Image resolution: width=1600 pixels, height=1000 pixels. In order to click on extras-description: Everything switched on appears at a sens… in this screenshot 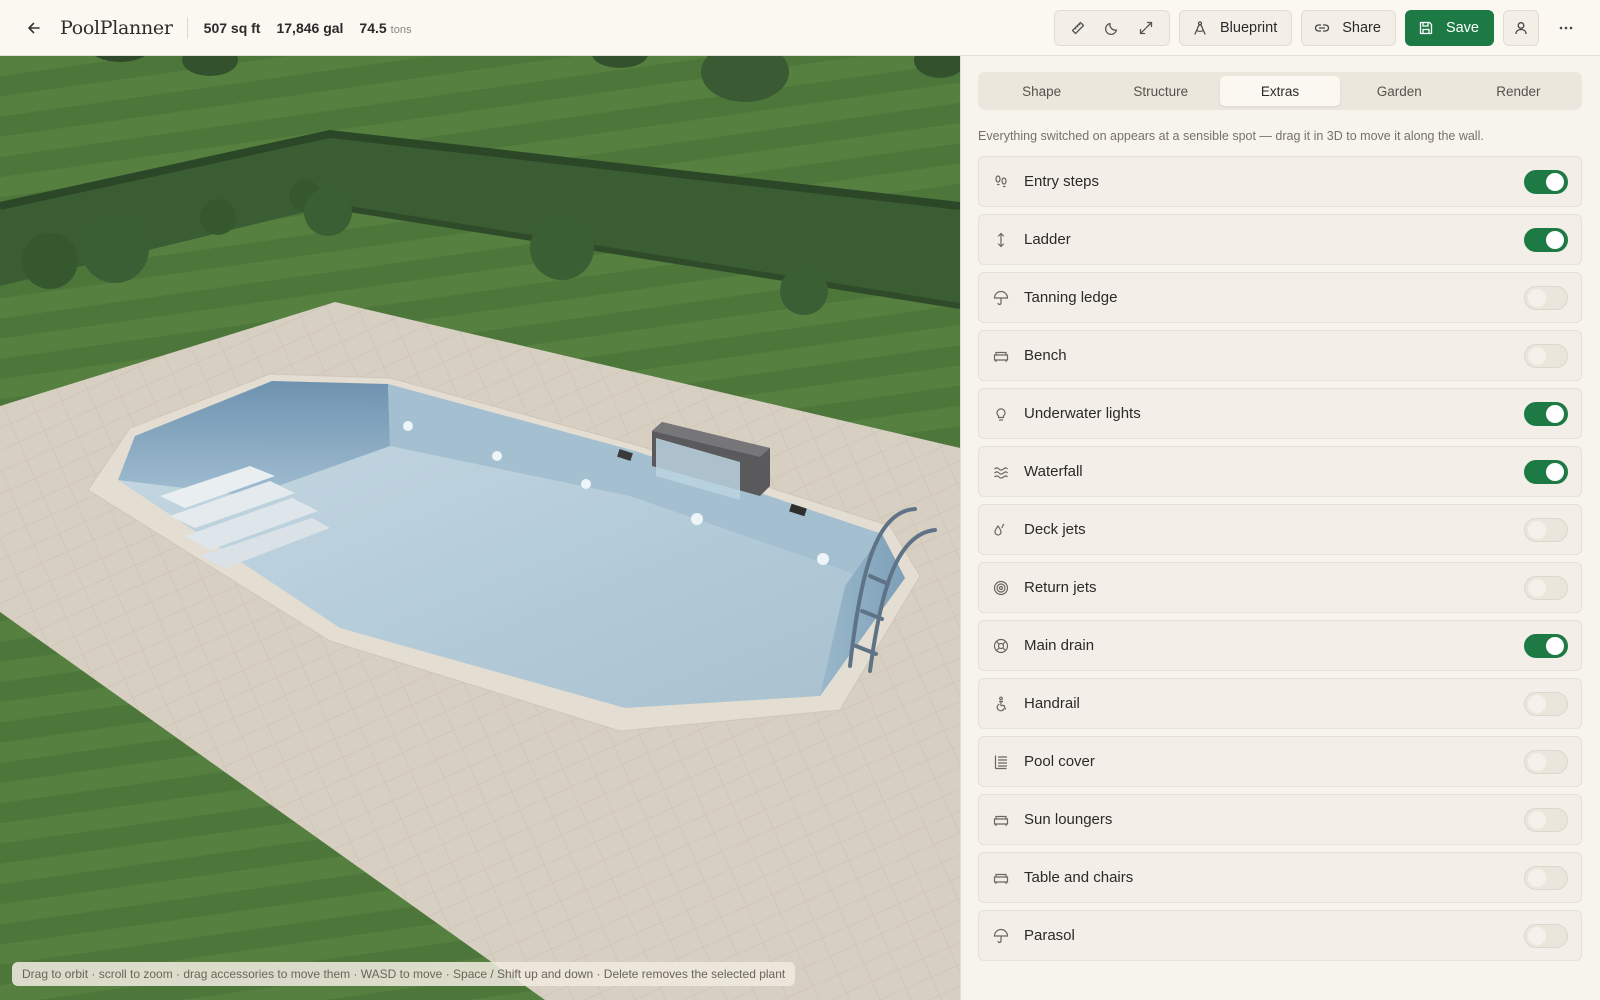, I will do `click(1231, 136)`.